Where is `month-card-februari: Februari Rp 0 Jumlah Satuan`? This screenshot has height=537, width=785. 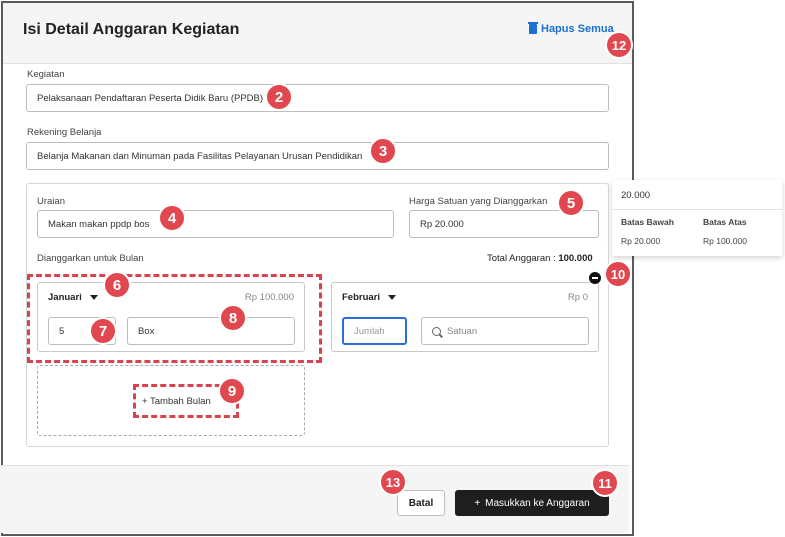 month-card-februari: Februari Rp 0 Jumlah Satuan is located at coordinates (465, 317).